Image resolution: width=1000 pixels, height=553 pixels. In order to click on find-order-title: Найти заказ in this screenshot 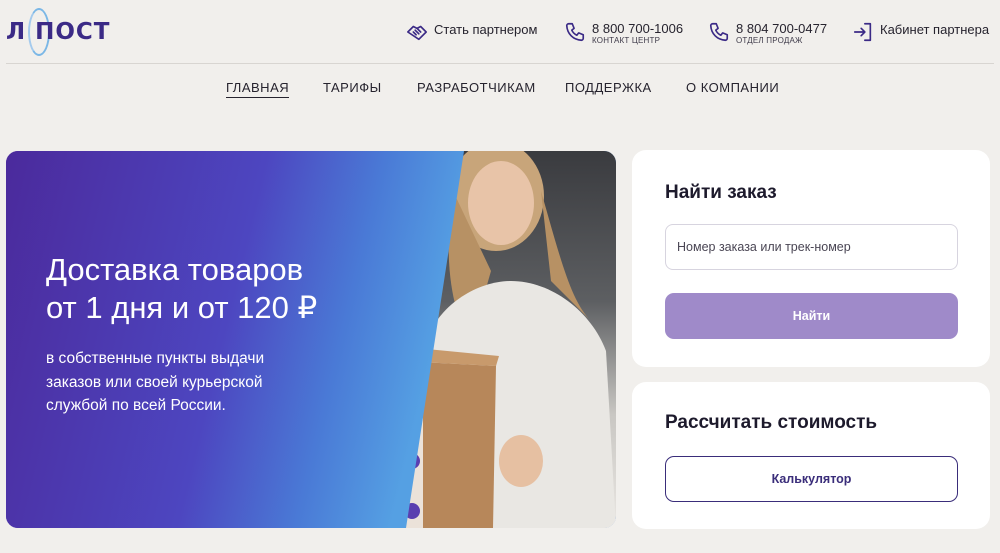, I will do `click(721, 192)`.